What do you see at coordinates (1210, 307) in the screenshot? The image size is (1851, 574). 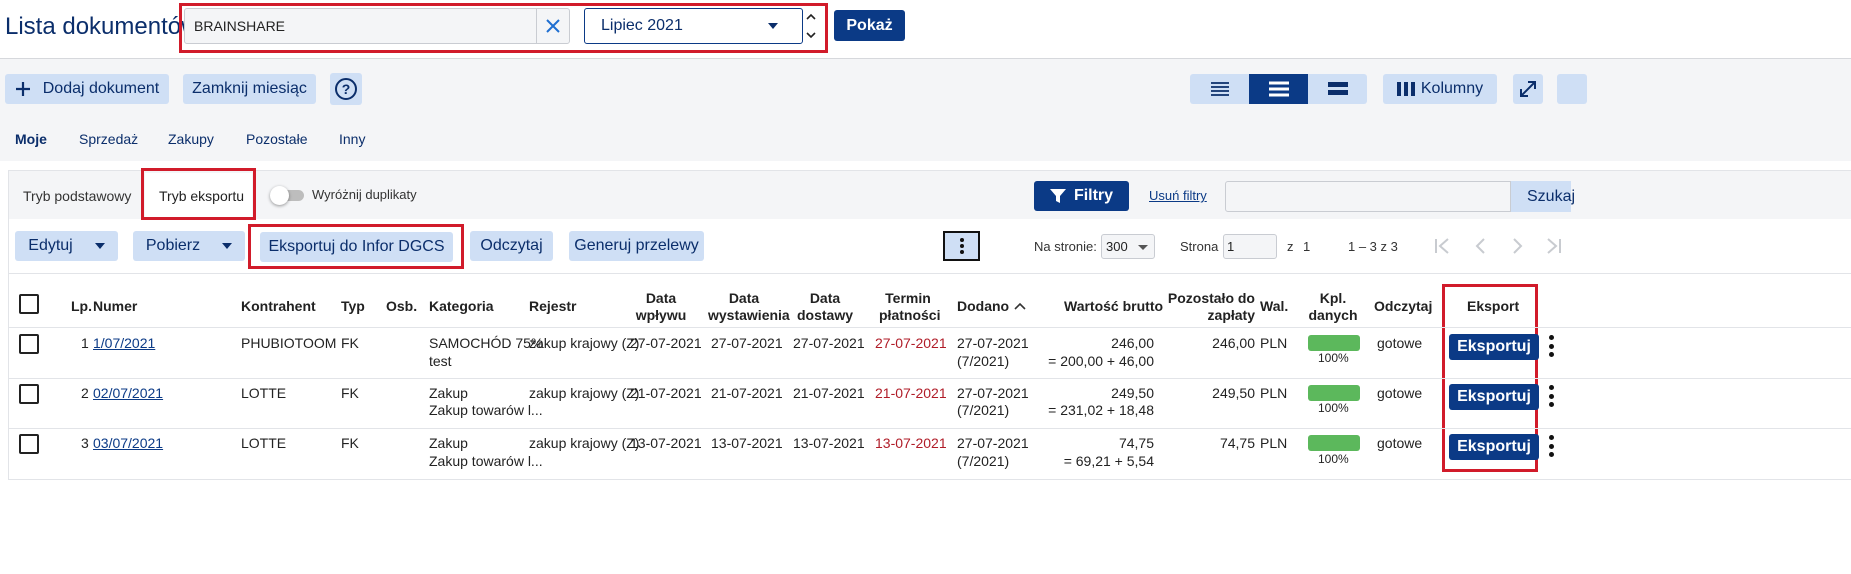 I see `col-pozostalo: Pozostało do zapłaty` at bounding box center [1210, 307].